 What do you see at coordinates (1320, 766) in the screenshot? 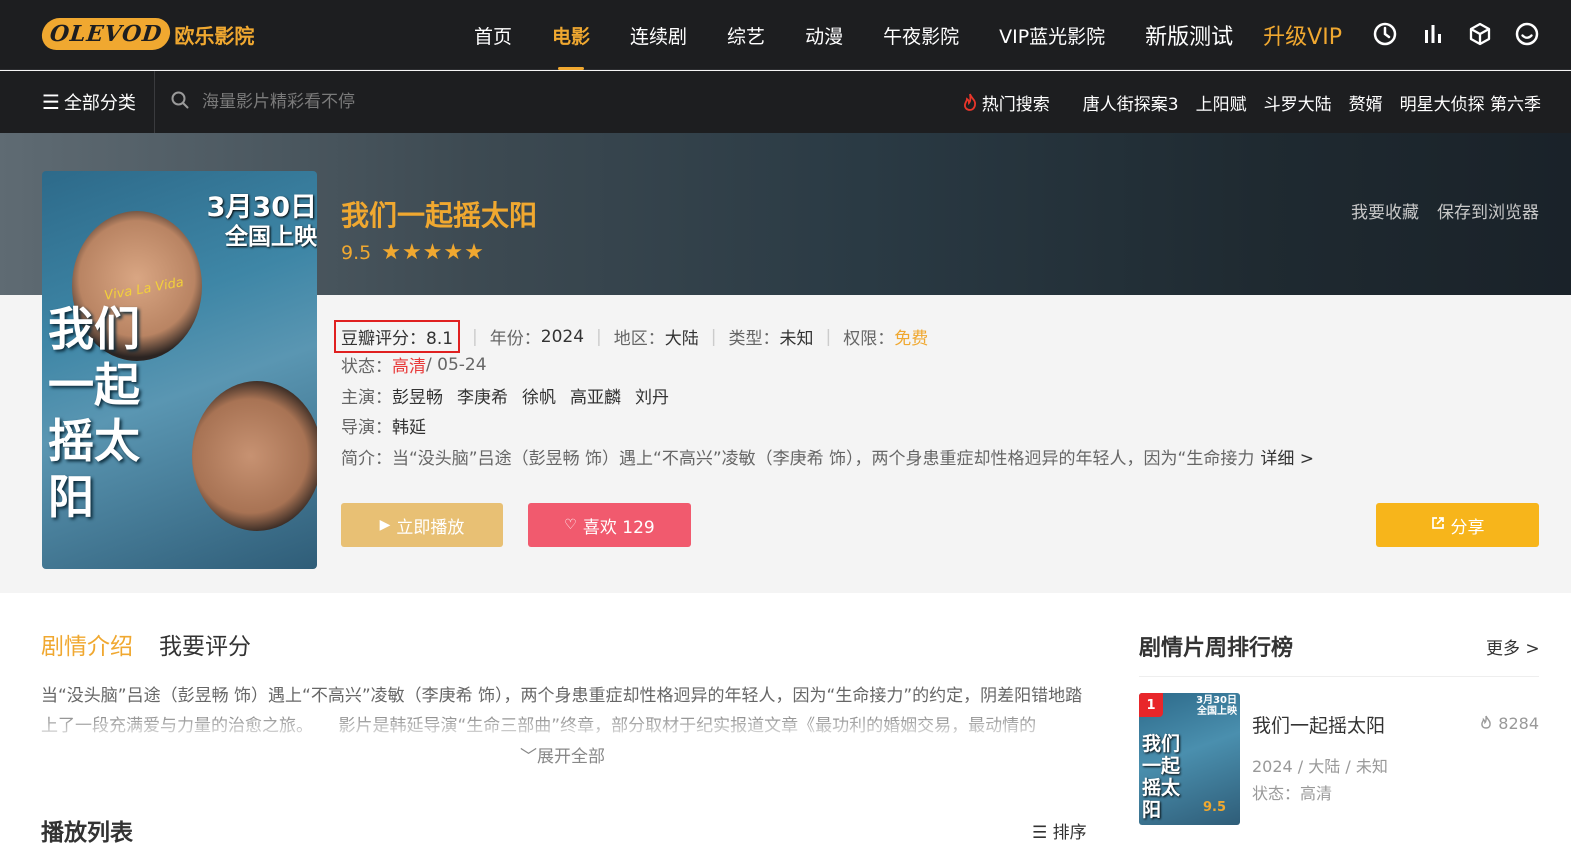
I see `ranking-item-info: 2024 / 大陆 / 未知` at bounding box center [1320, 766].